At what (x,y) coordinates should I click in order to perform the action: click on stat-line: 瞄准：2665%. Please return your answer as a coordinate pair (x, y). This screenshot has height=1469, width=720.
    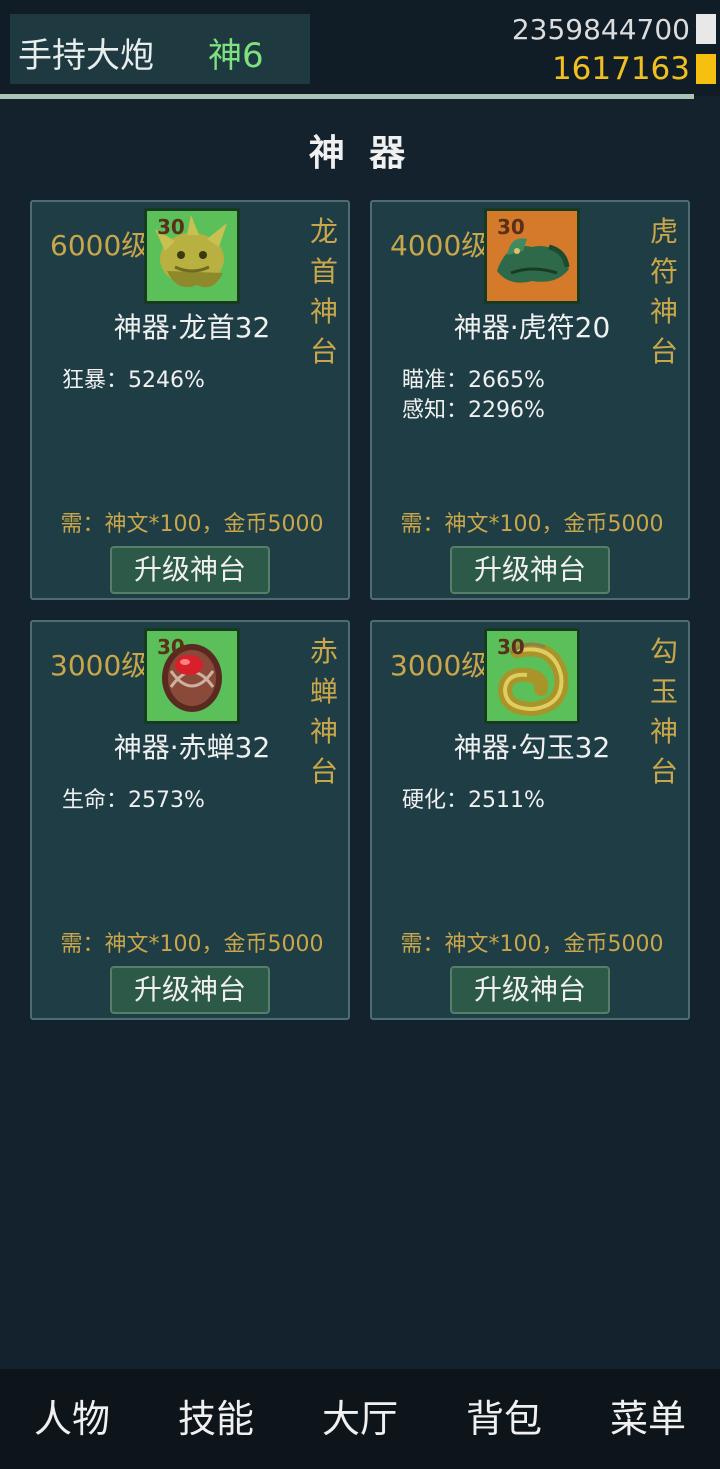
    Looking at the image, I should click on (473, 380).